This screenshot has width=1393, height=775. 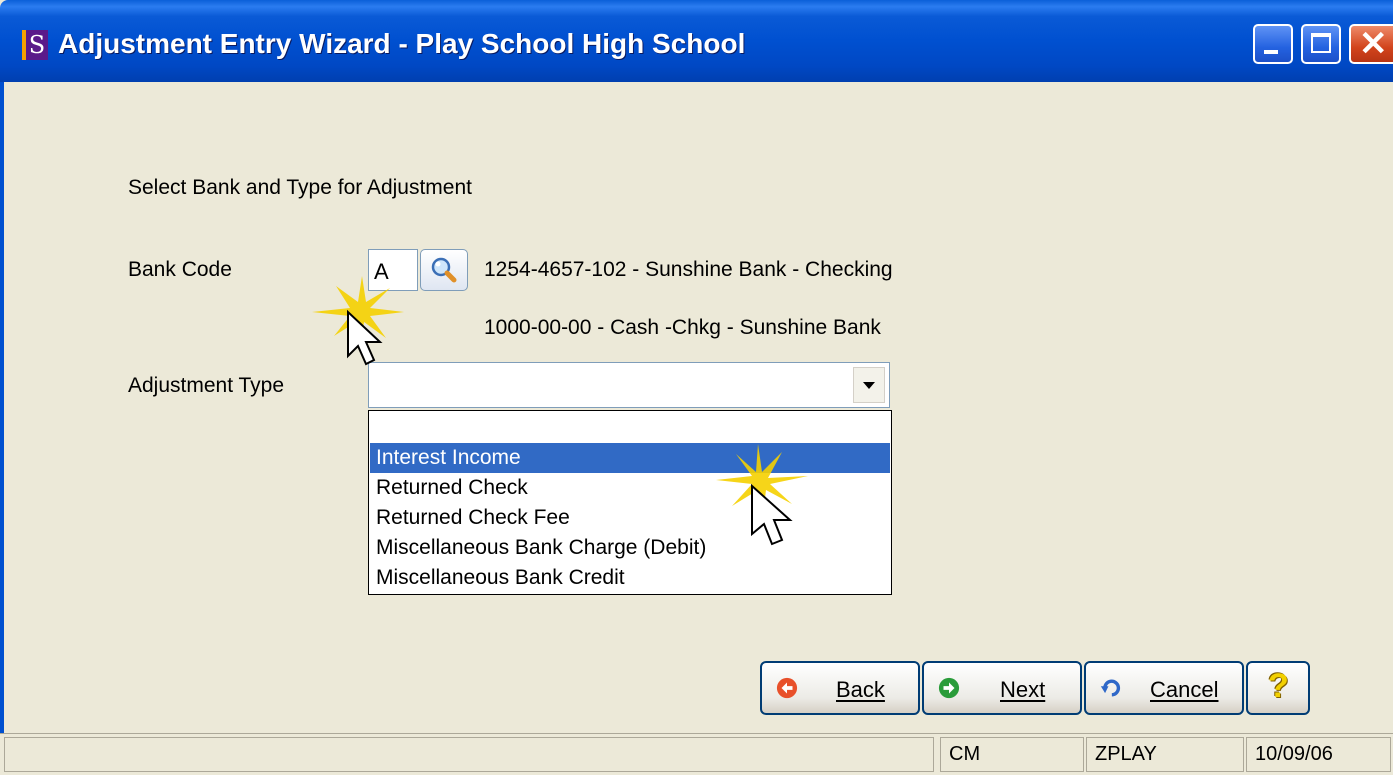 I want to click on question-mark-icon: ?, so click(x=1278, y=686).